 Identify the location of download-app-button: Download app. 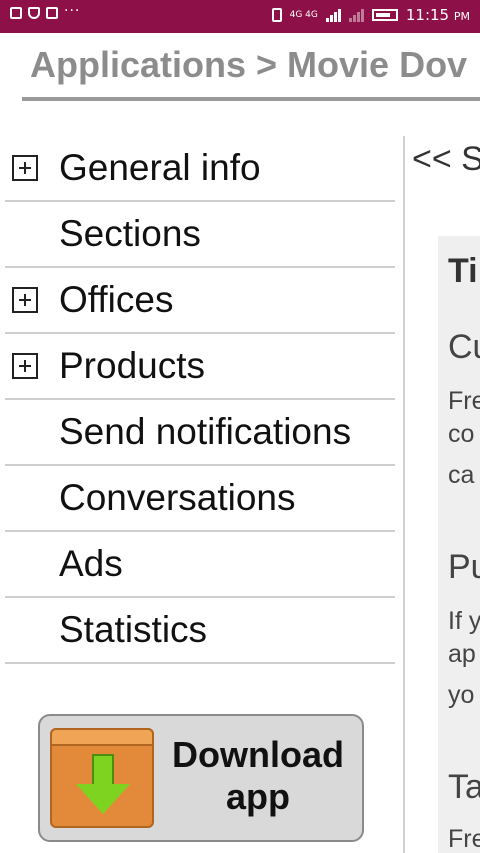
(201, 778).